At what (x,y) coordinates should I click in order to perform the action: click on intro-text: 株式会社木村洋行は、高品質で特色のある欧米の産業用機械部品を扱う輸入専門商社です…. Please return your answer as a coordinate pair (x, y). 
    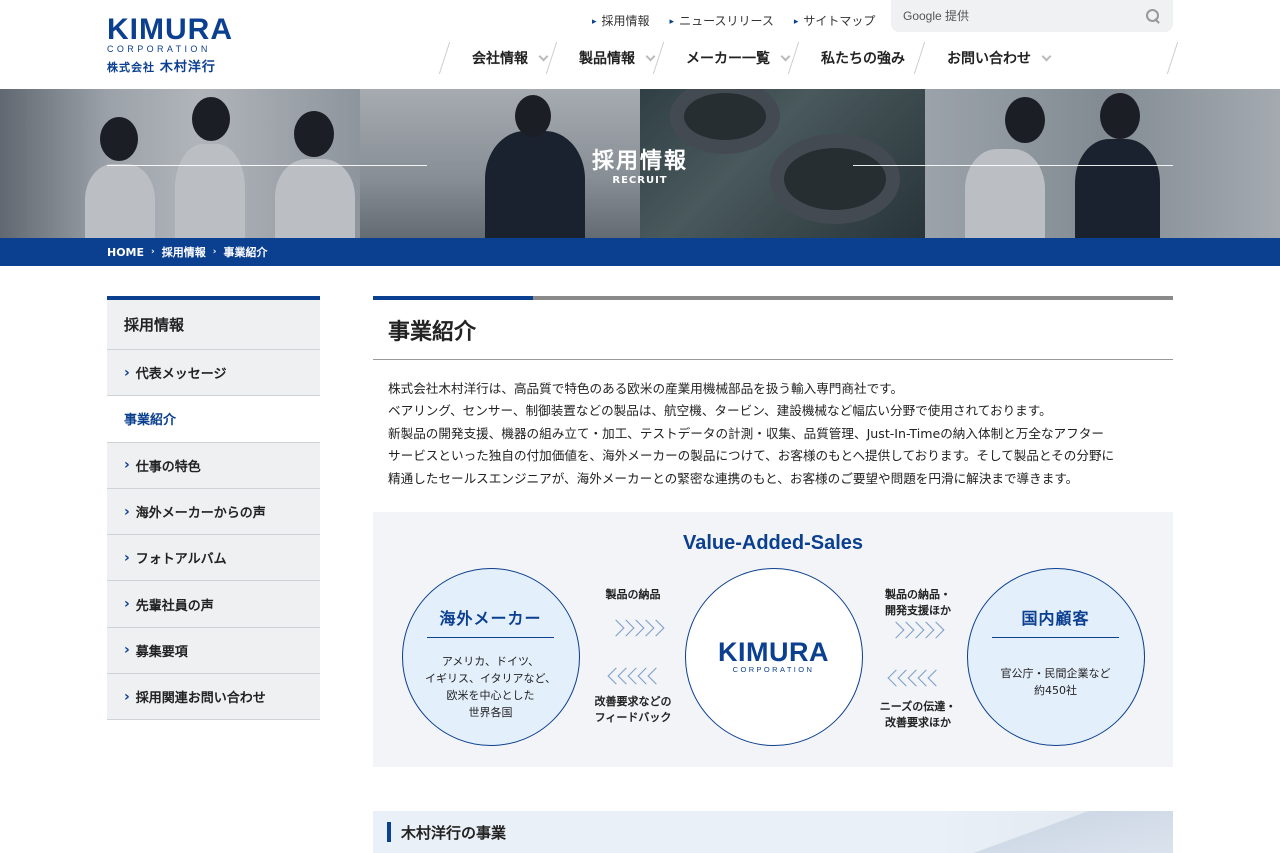
    Looking at the image, I should click on (773, 425).